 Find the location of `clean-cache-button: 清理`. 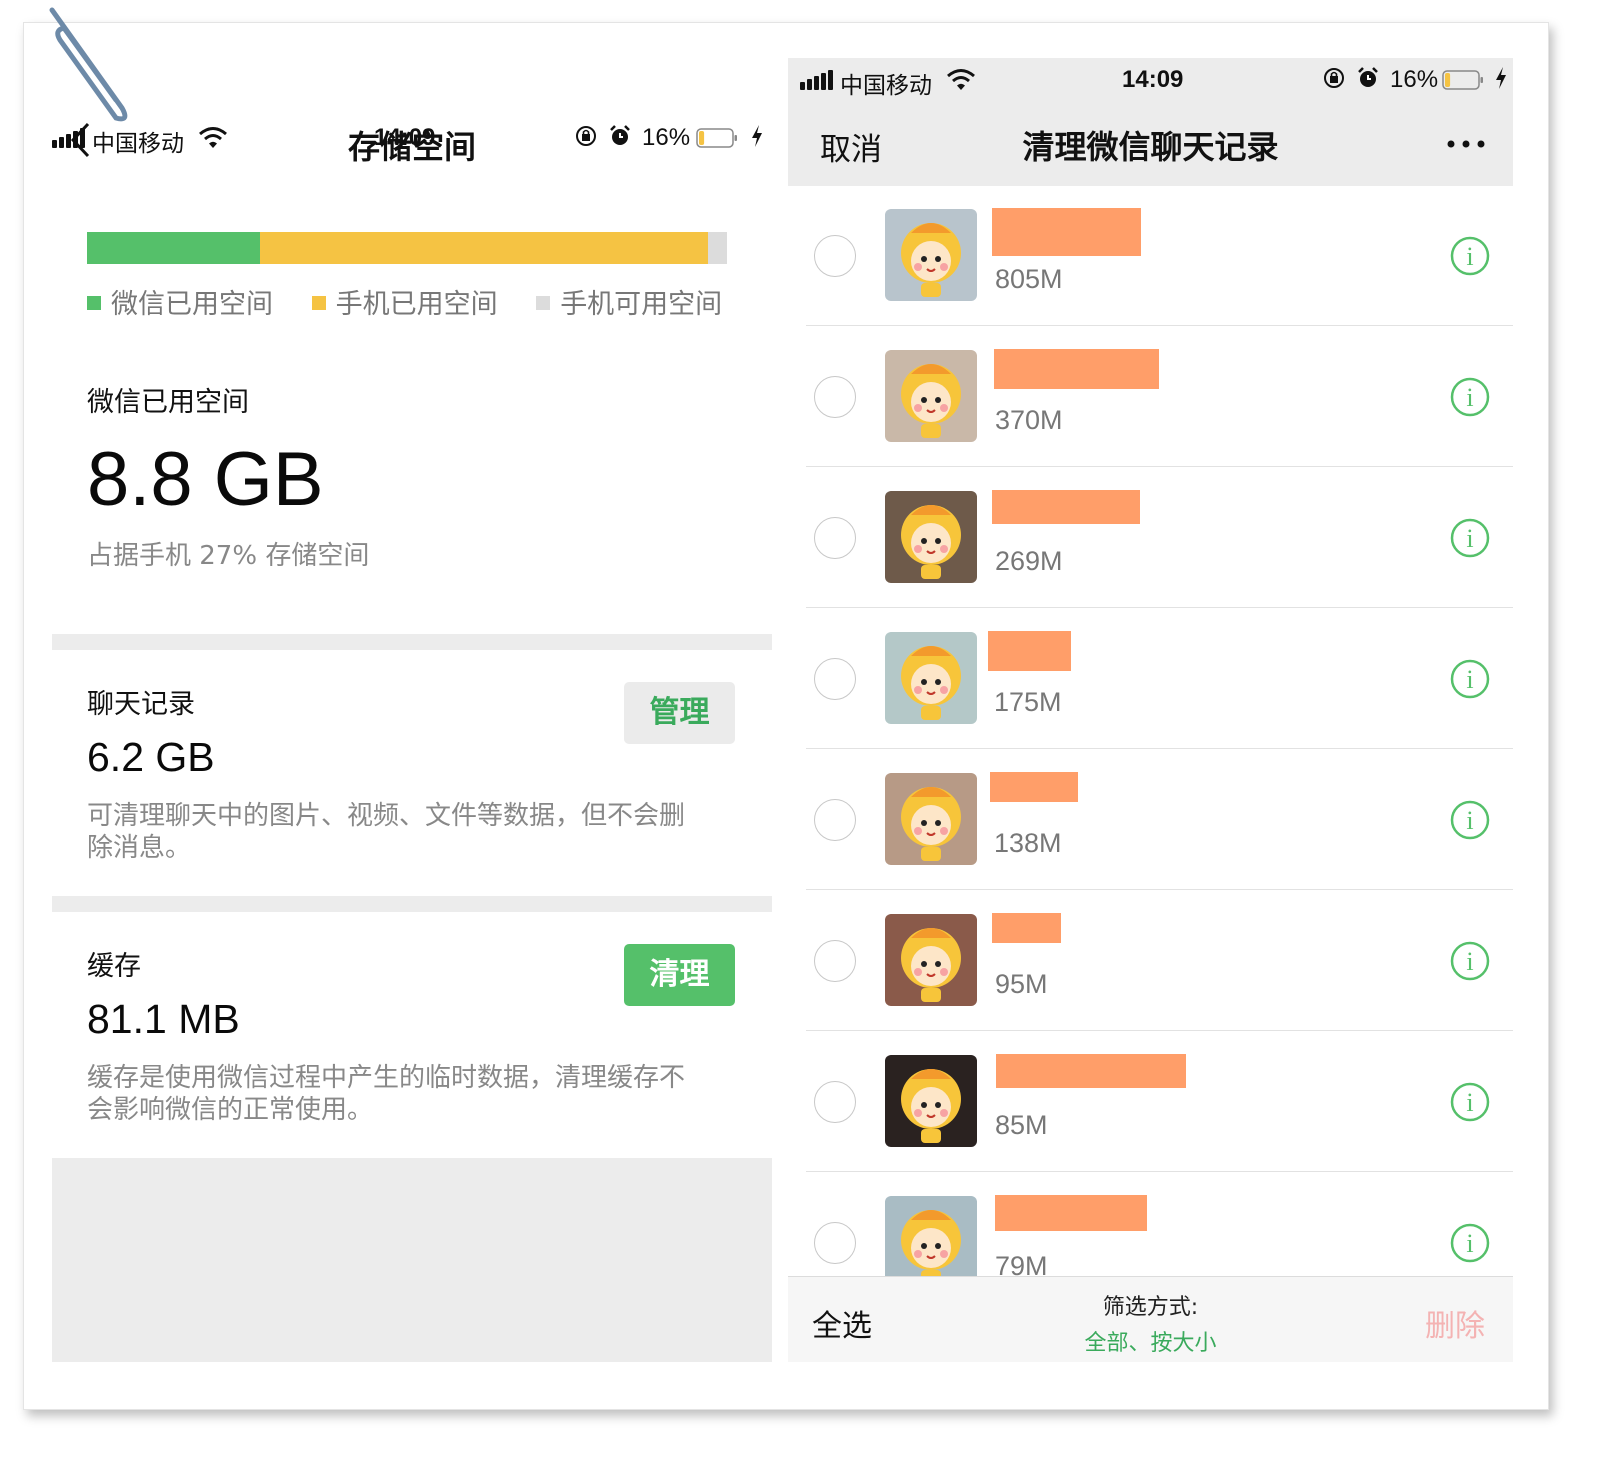

clean-cache-button: 清理 is located at coordinates (679, 975).